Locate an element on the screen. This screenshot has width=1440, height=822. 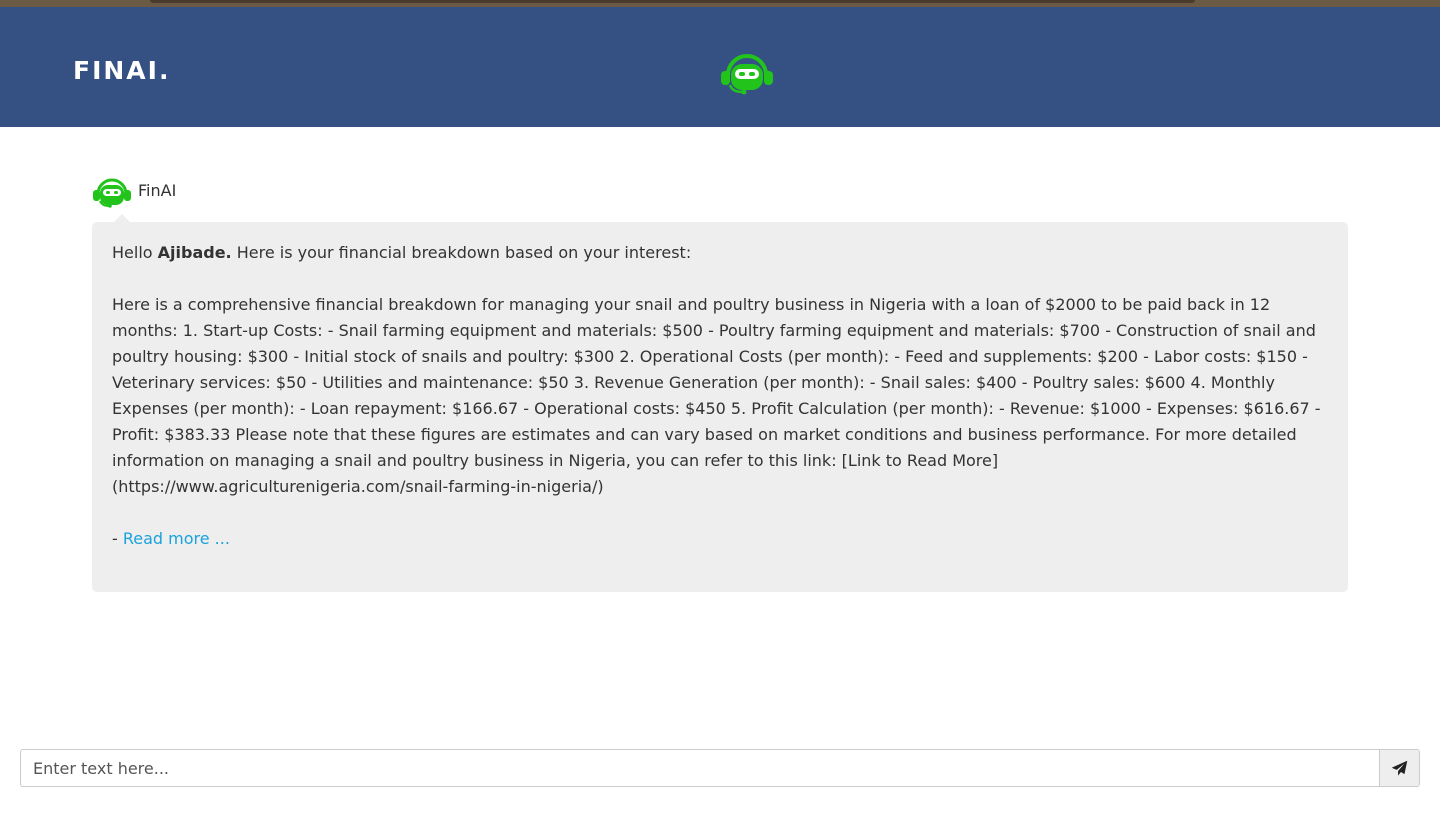
paper-plane-icon is located at coordinates (1399, 768).